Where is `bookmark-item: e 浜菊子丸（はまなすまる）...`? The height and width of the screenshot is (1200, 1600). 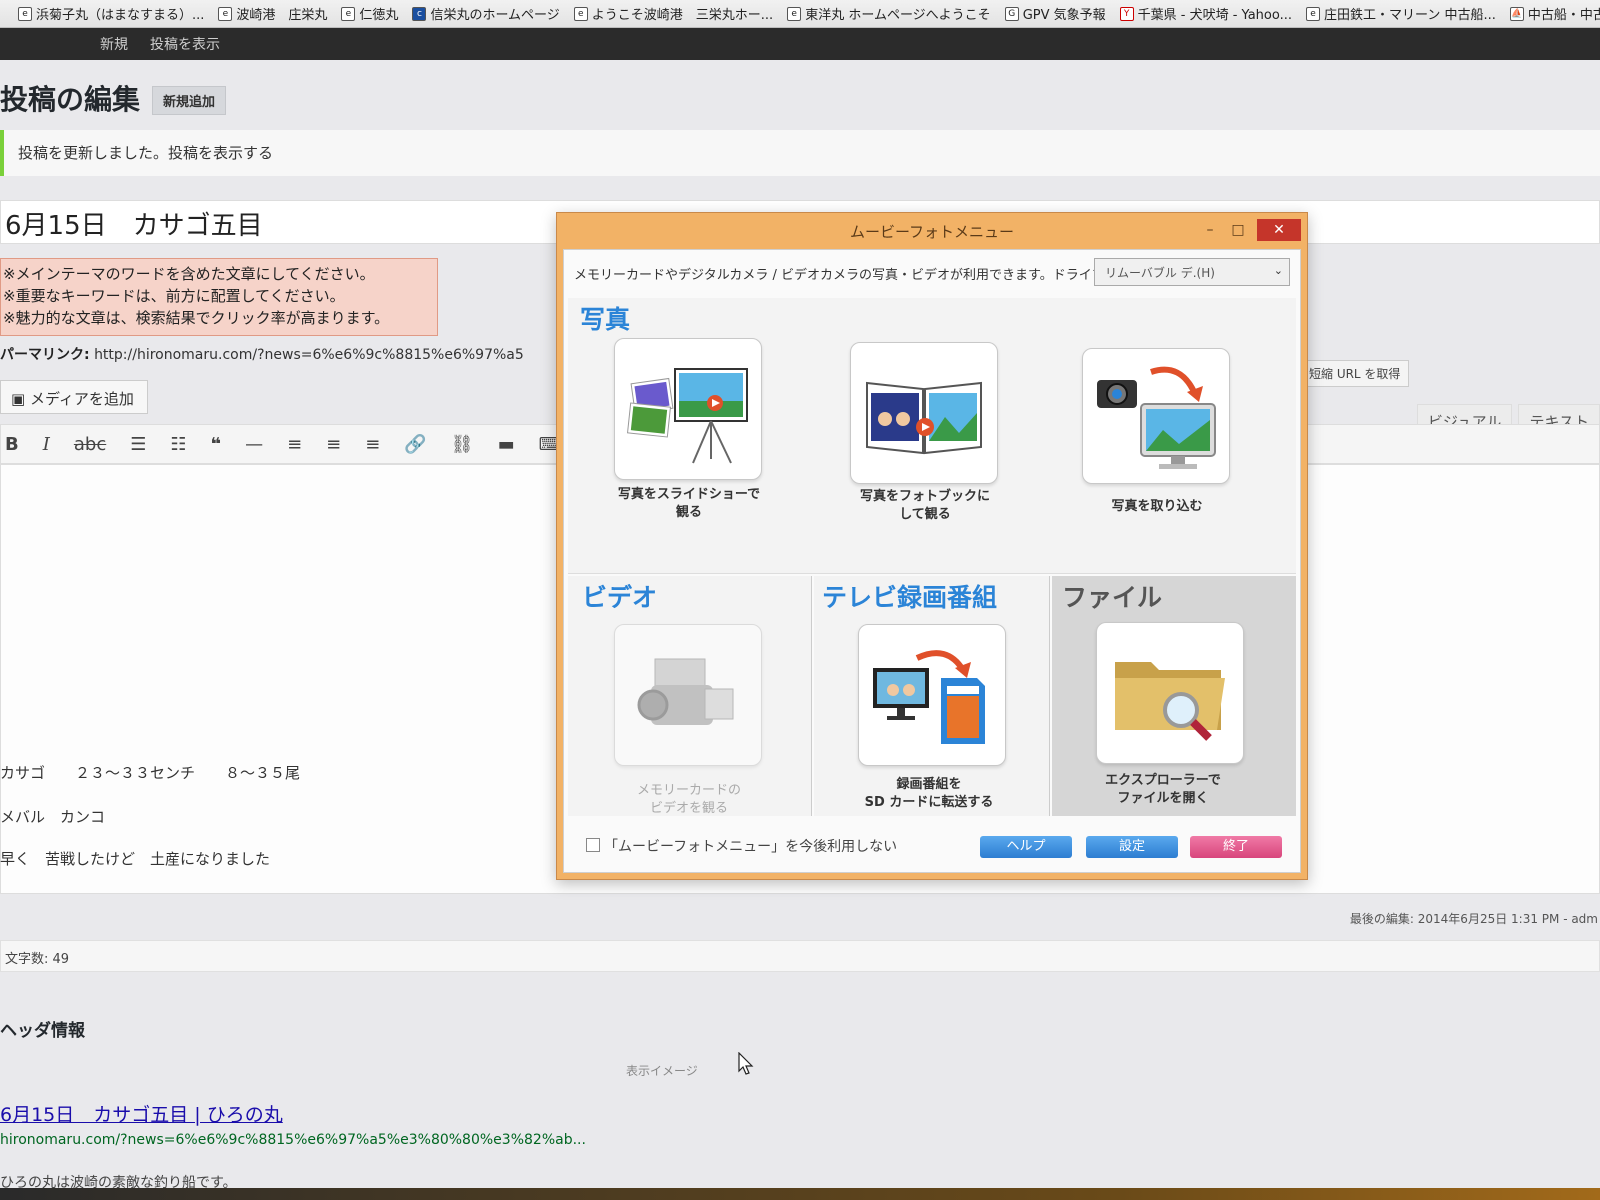
bookmark-item: e 浜菊子丸（はまなすまる）... is located at coordinates (111, 13).